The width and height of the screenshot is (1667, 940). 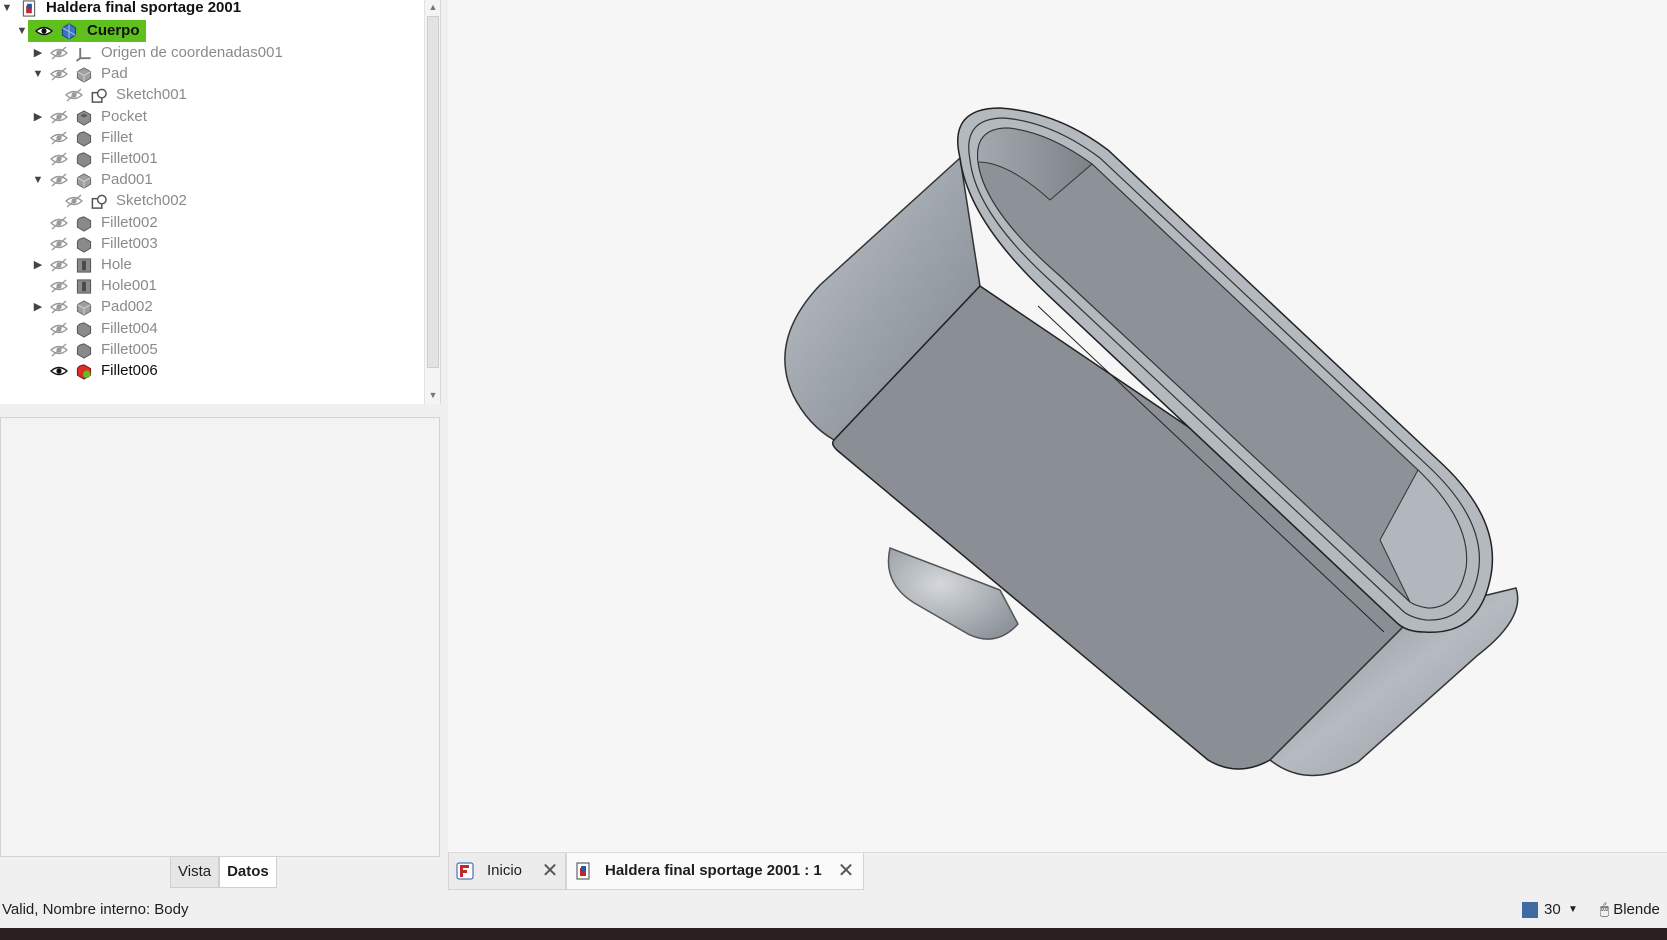 I want to click on tree-item-row: ▶ Hole, so click(x=210, y=265).